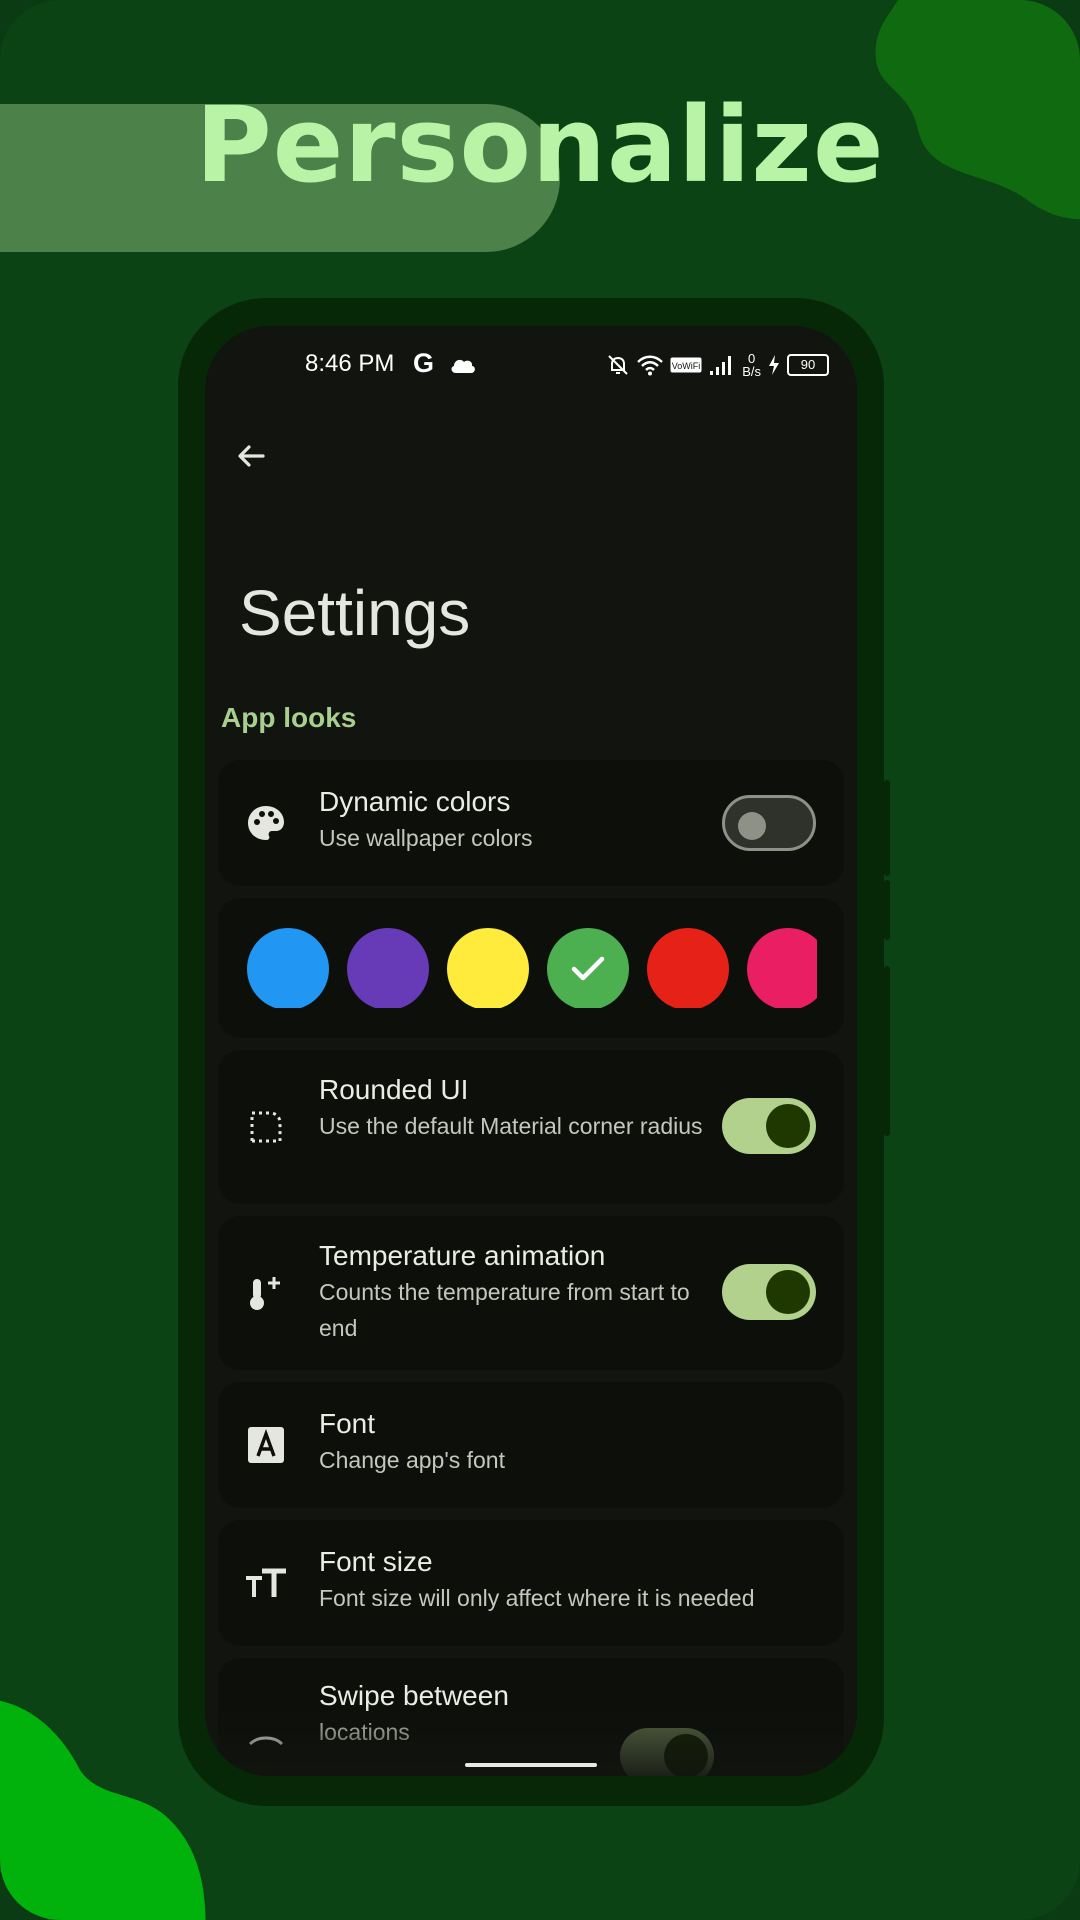  Describe the element at coordinates (531, 366) in the screenshot. I see `status-bar: 8:46 PM G VoWiFi 0 B/s 90` at that location.